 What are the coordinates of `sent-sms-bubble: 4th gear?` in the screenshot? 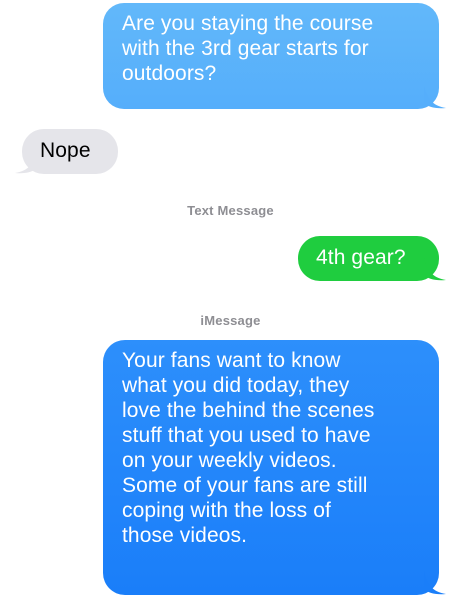 It's located at (372, 258).